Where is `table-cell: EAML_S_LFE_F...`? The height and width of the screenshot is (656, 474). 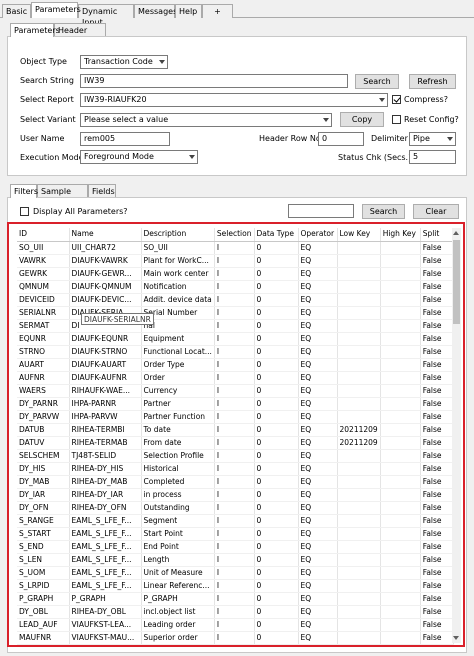
table-cell: EAML_S_LFE_F... is located at coordinates (105, 573).